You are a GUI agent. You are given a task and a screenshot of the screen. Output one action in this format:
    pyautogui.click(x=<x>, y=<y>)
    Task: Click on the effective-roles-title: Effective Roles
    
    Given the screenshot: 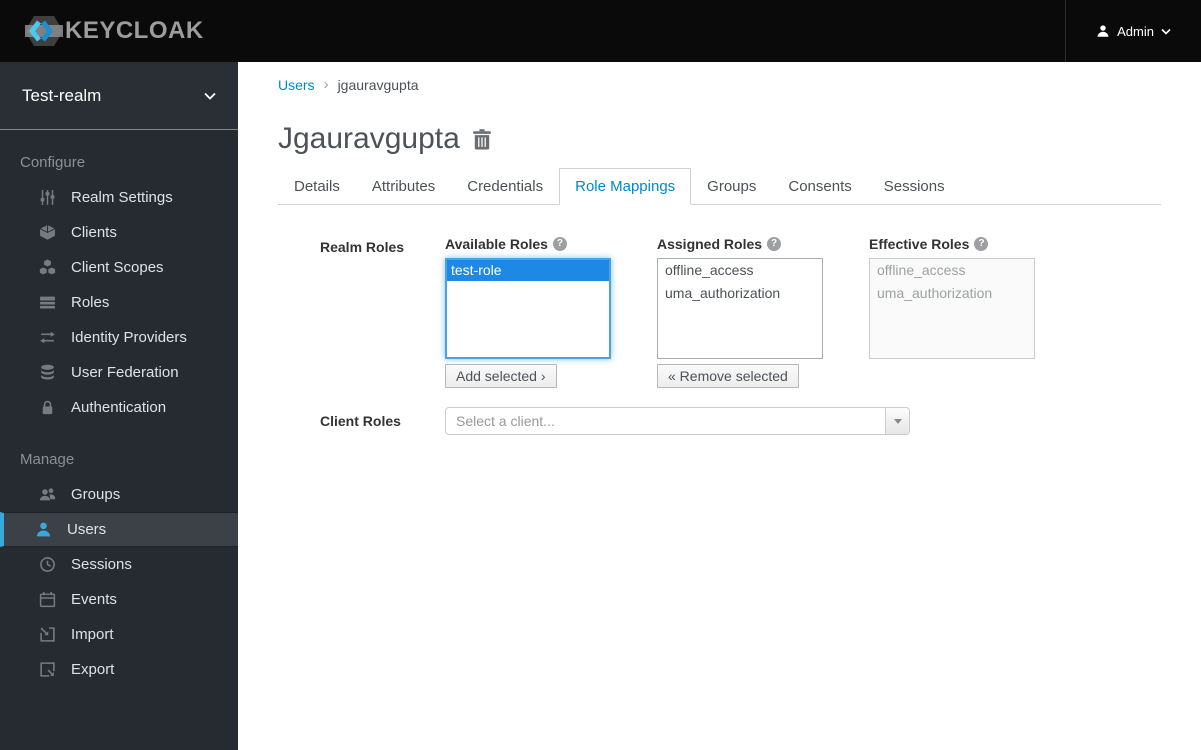 What is the action you would take?
    pyautogui.click(x=919, y=244)
    